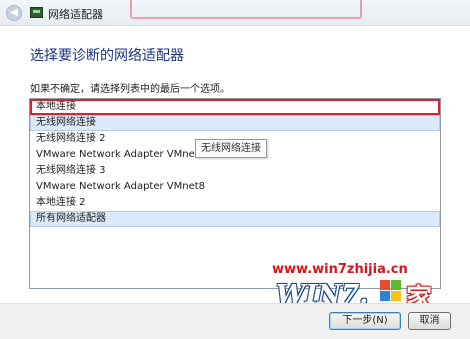 The image size is (470, 339). I want to click on list-item: 本地连接, so click(235, 107).